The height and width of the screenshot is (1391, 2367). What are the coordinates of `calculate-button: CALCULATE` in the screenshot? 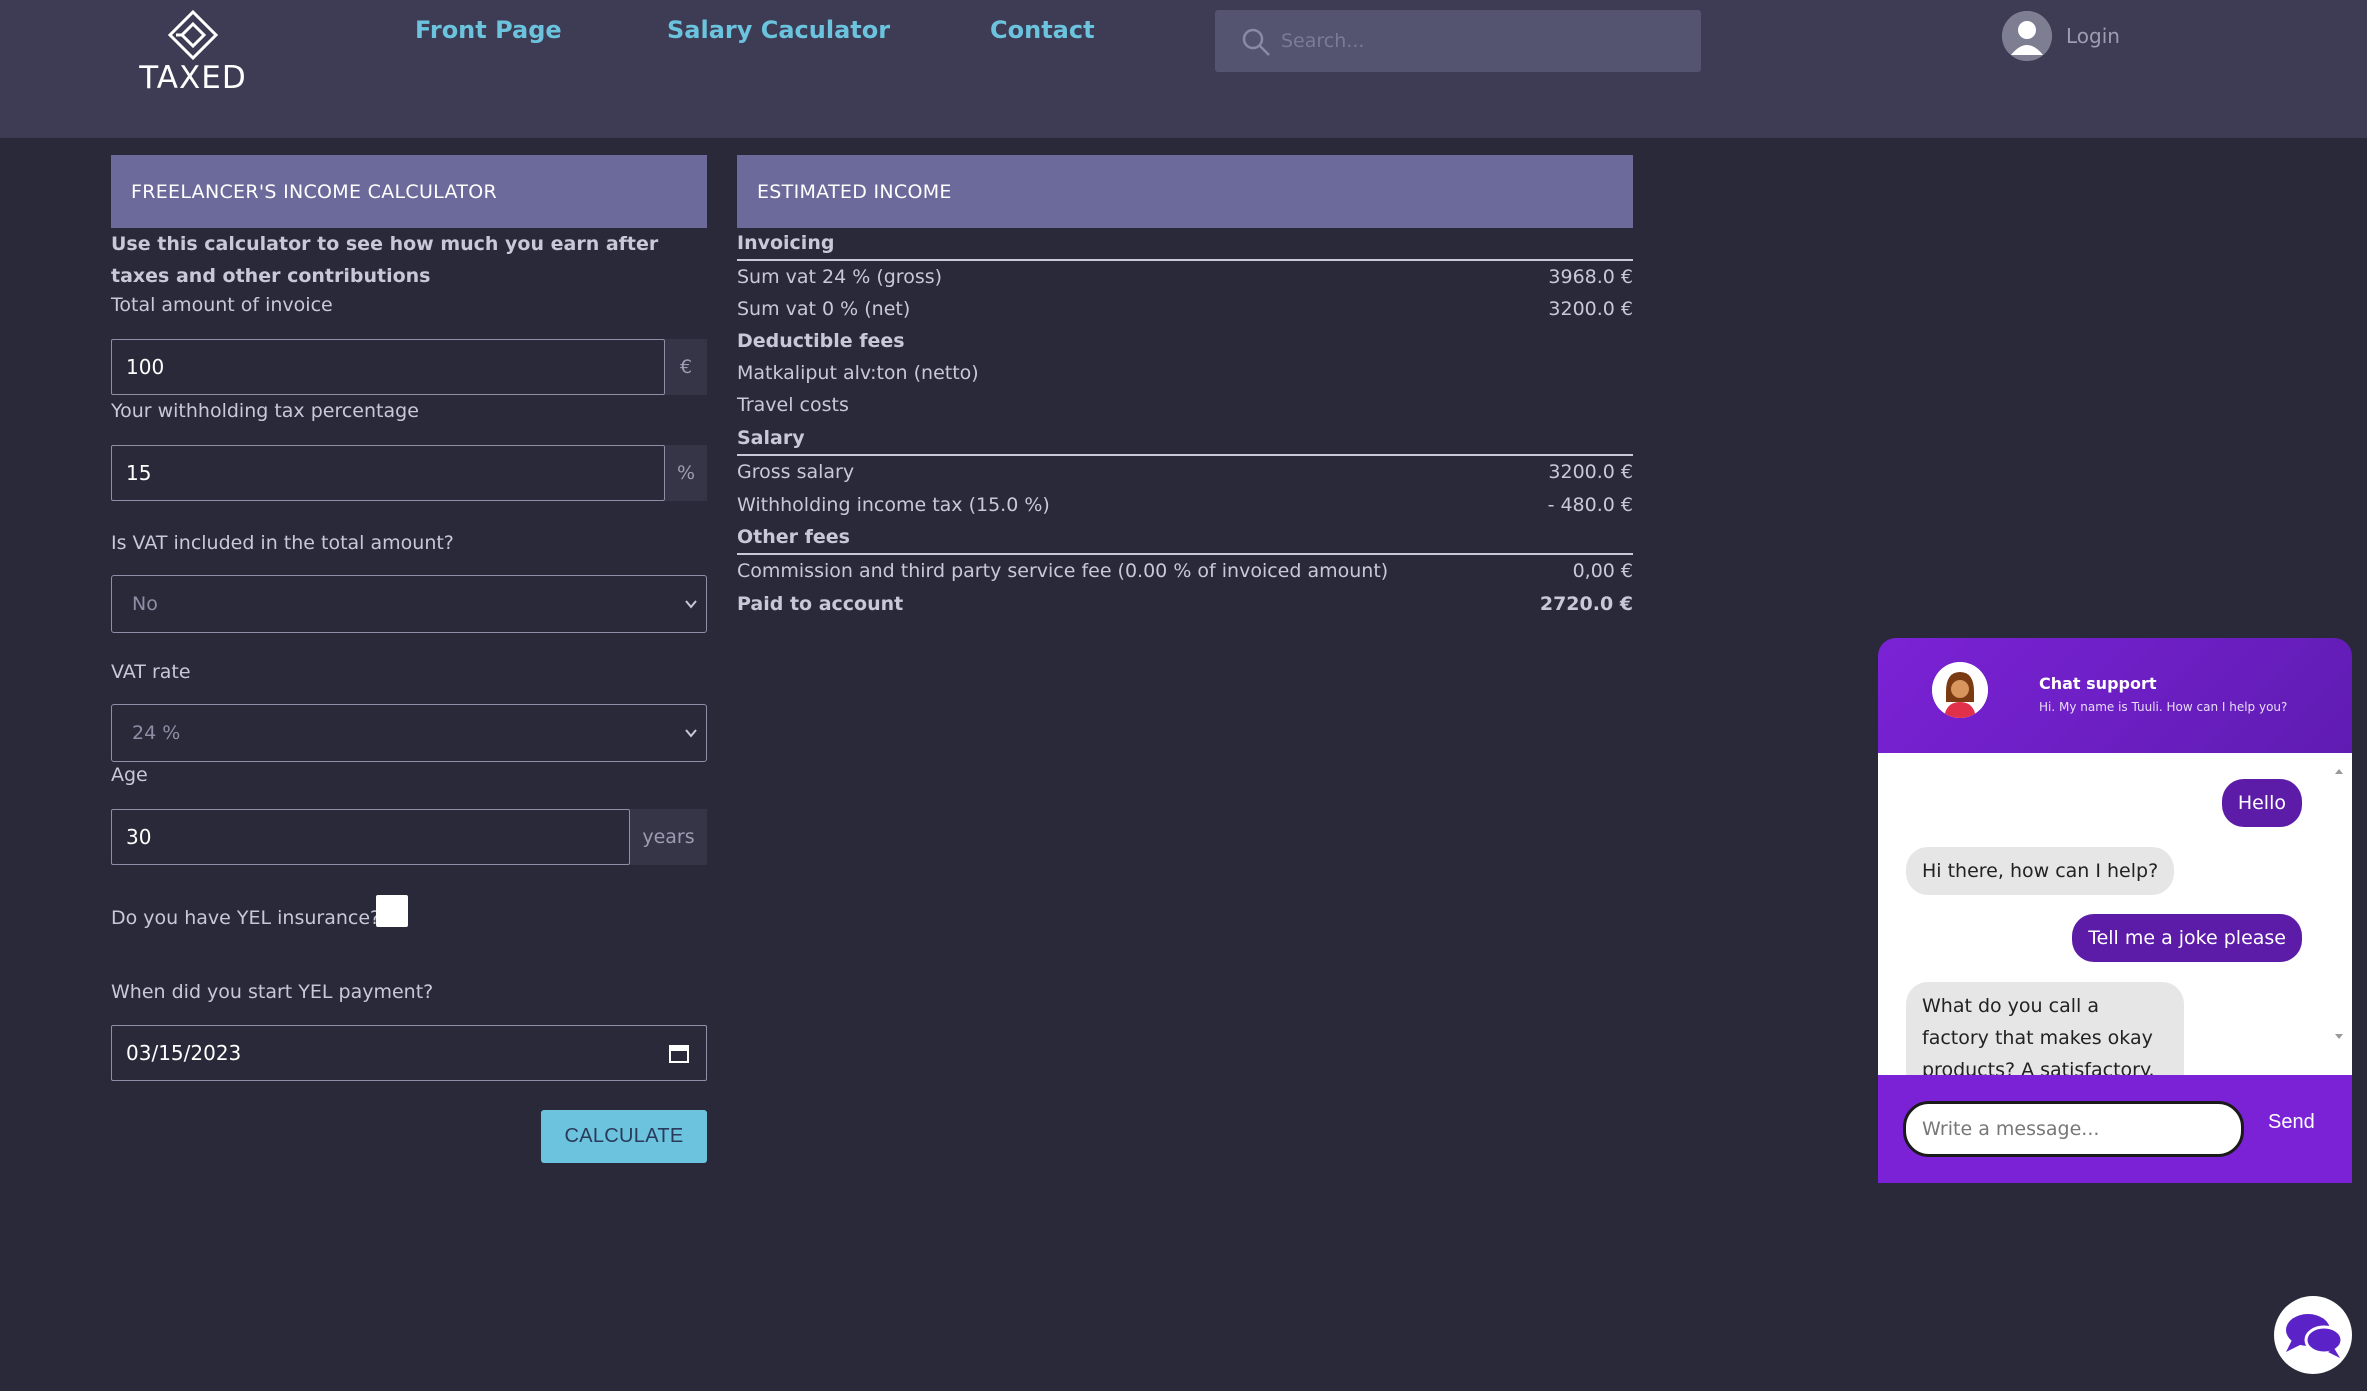 It's located at (624, 1136).